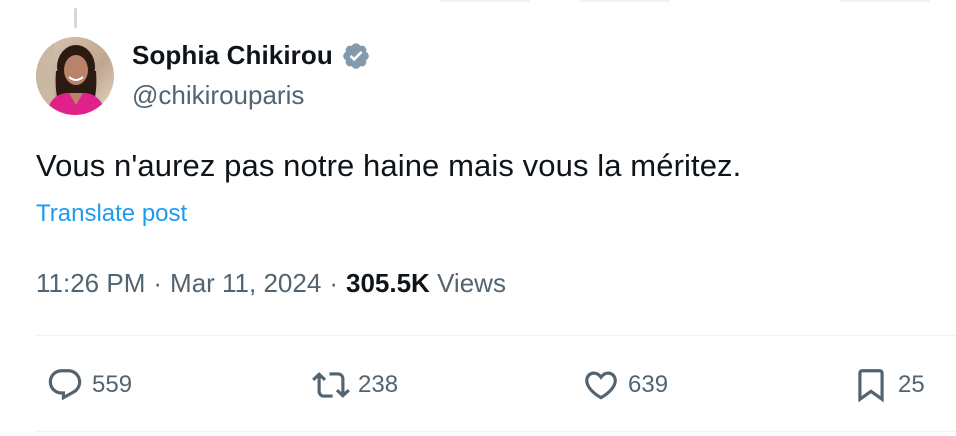 This screenshot has height=436, width=956. What do you see at coordinates (65, 385) in the screenshot?
I see `reply-icon` at bounding box center [65, 385].